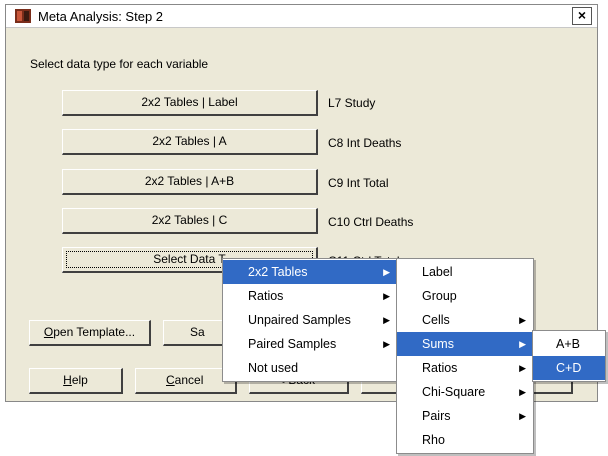 The height and width of the screenshot is (456, 608). Describe the element at coordinates (48, 332) in the screenshot. I see `open-template-mnemonic: O` at that location.